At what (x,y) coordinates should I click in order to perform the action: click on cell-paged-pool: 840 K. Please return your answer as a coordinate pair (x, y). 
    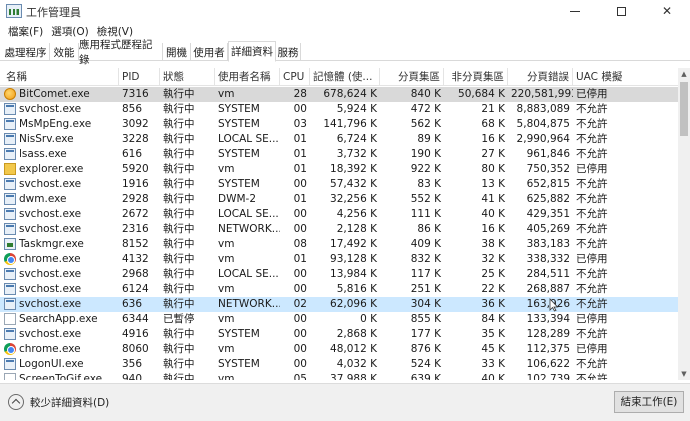
    Looking at the image, I should click on (425, 94).